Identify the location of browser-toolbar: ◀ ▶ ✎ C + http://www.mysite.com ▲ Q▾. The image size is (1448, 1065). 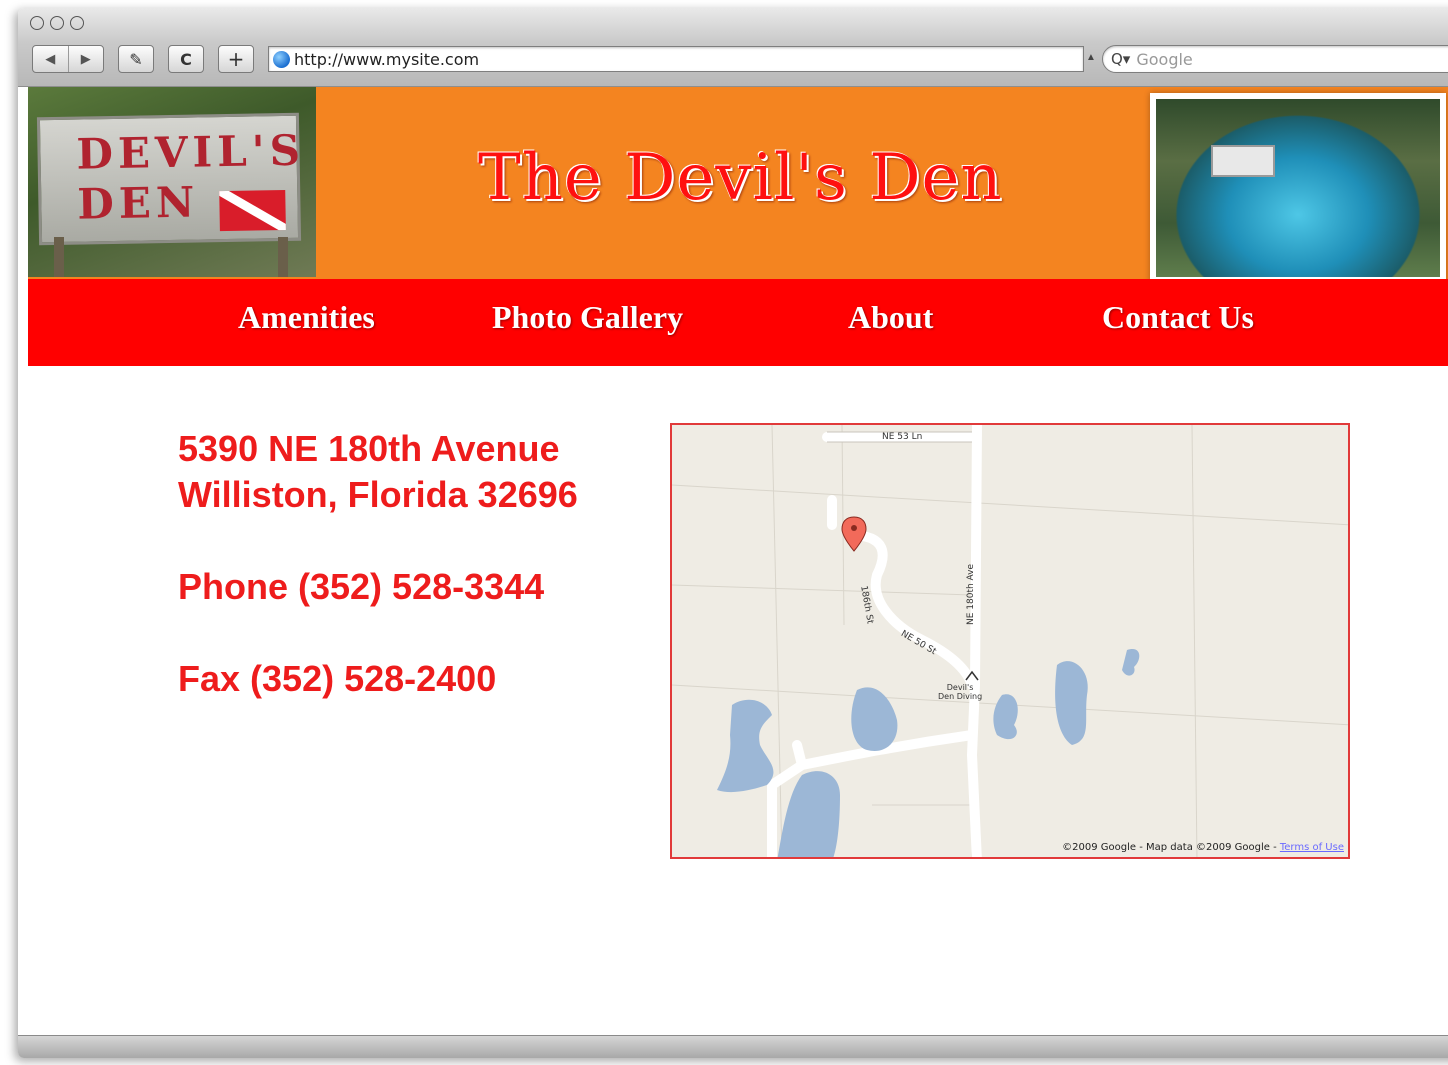
(733, 47).